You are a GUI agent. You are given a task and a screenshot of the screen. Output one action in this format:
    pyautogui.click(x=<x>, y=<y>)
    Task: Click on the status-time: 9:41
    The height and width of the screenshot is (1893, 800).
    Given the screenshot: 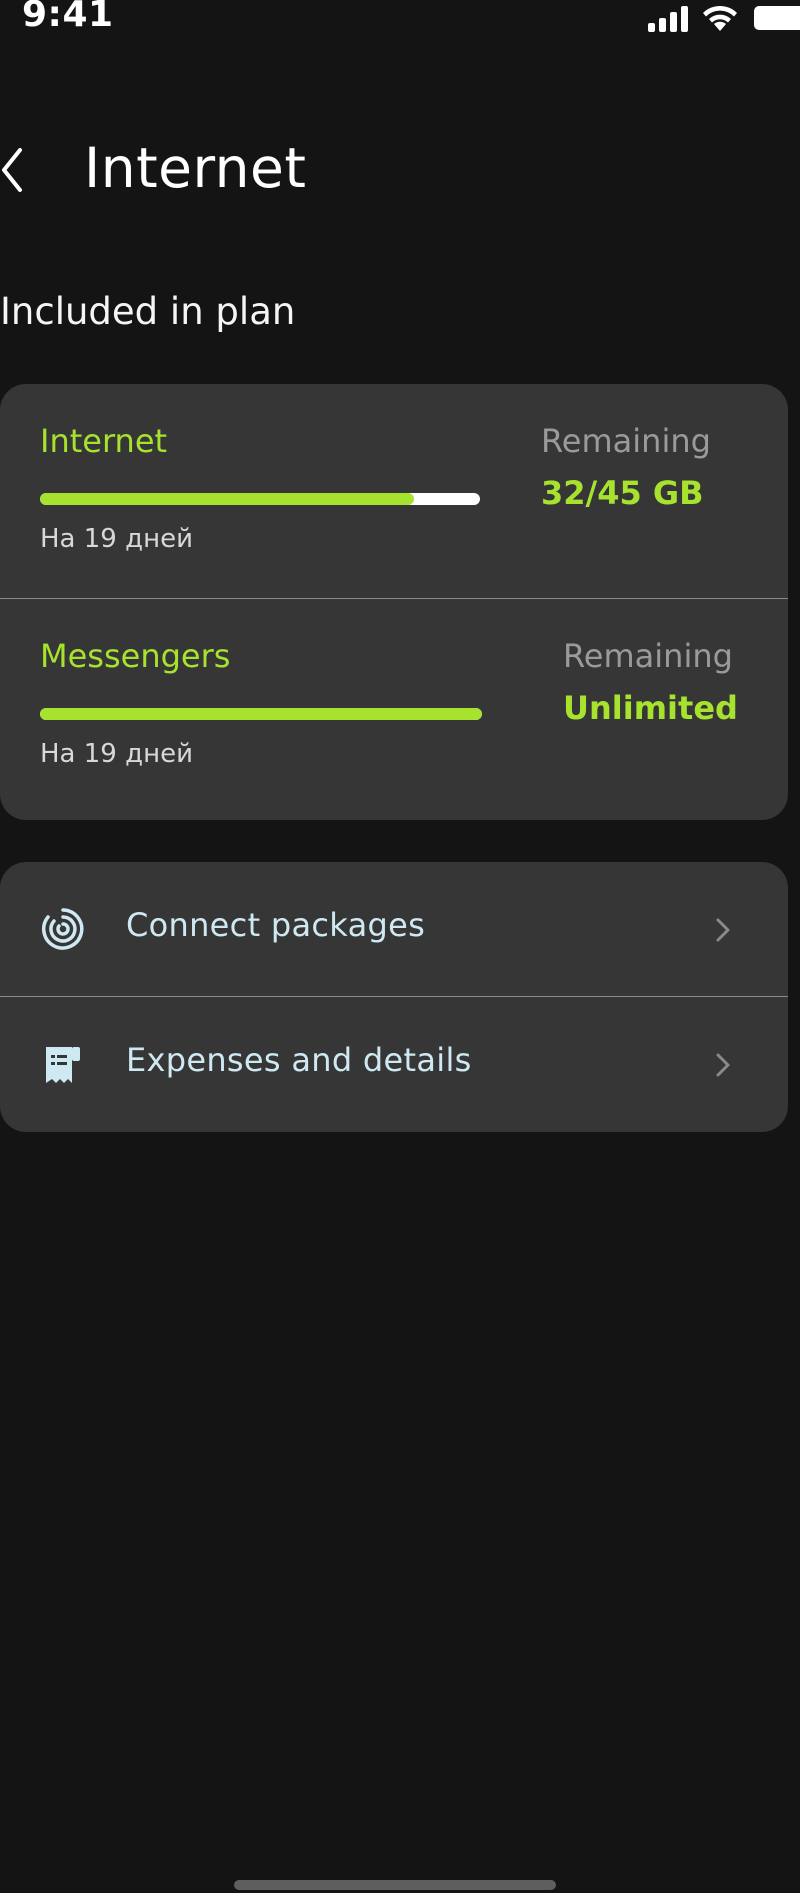 What is the action you would take?
    pyautogui.click(x=68, y=17)
    